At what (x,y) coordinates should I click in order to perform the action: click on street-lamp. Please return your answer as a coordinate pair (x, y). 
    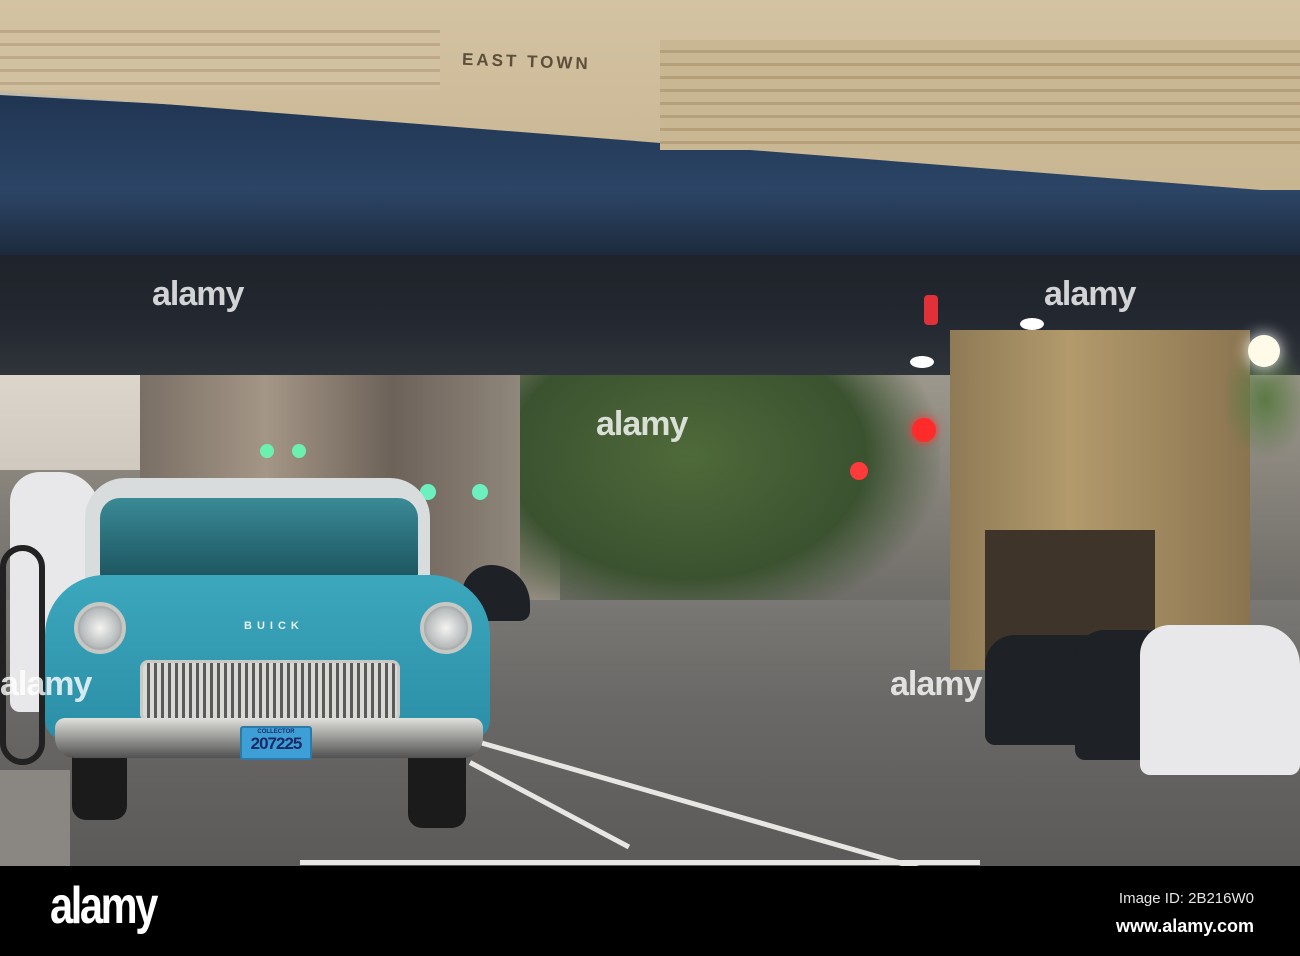
    Looking at the image, I should click on (1264, 351).